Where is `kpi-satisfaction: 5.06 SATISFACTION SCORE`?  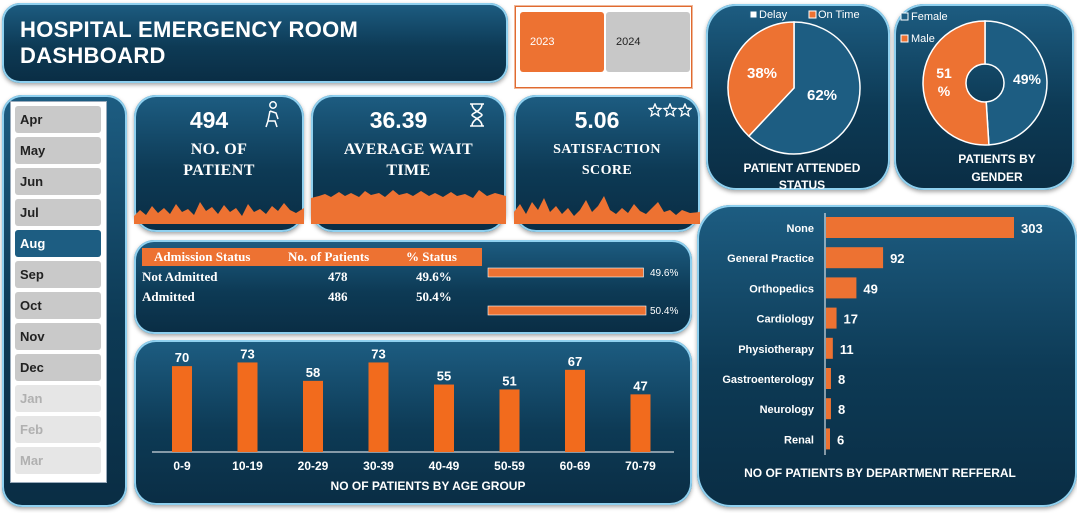
kpi-satisfaction: 5.06 SATISFACTION SCORE is located at coordinates (607, 163).